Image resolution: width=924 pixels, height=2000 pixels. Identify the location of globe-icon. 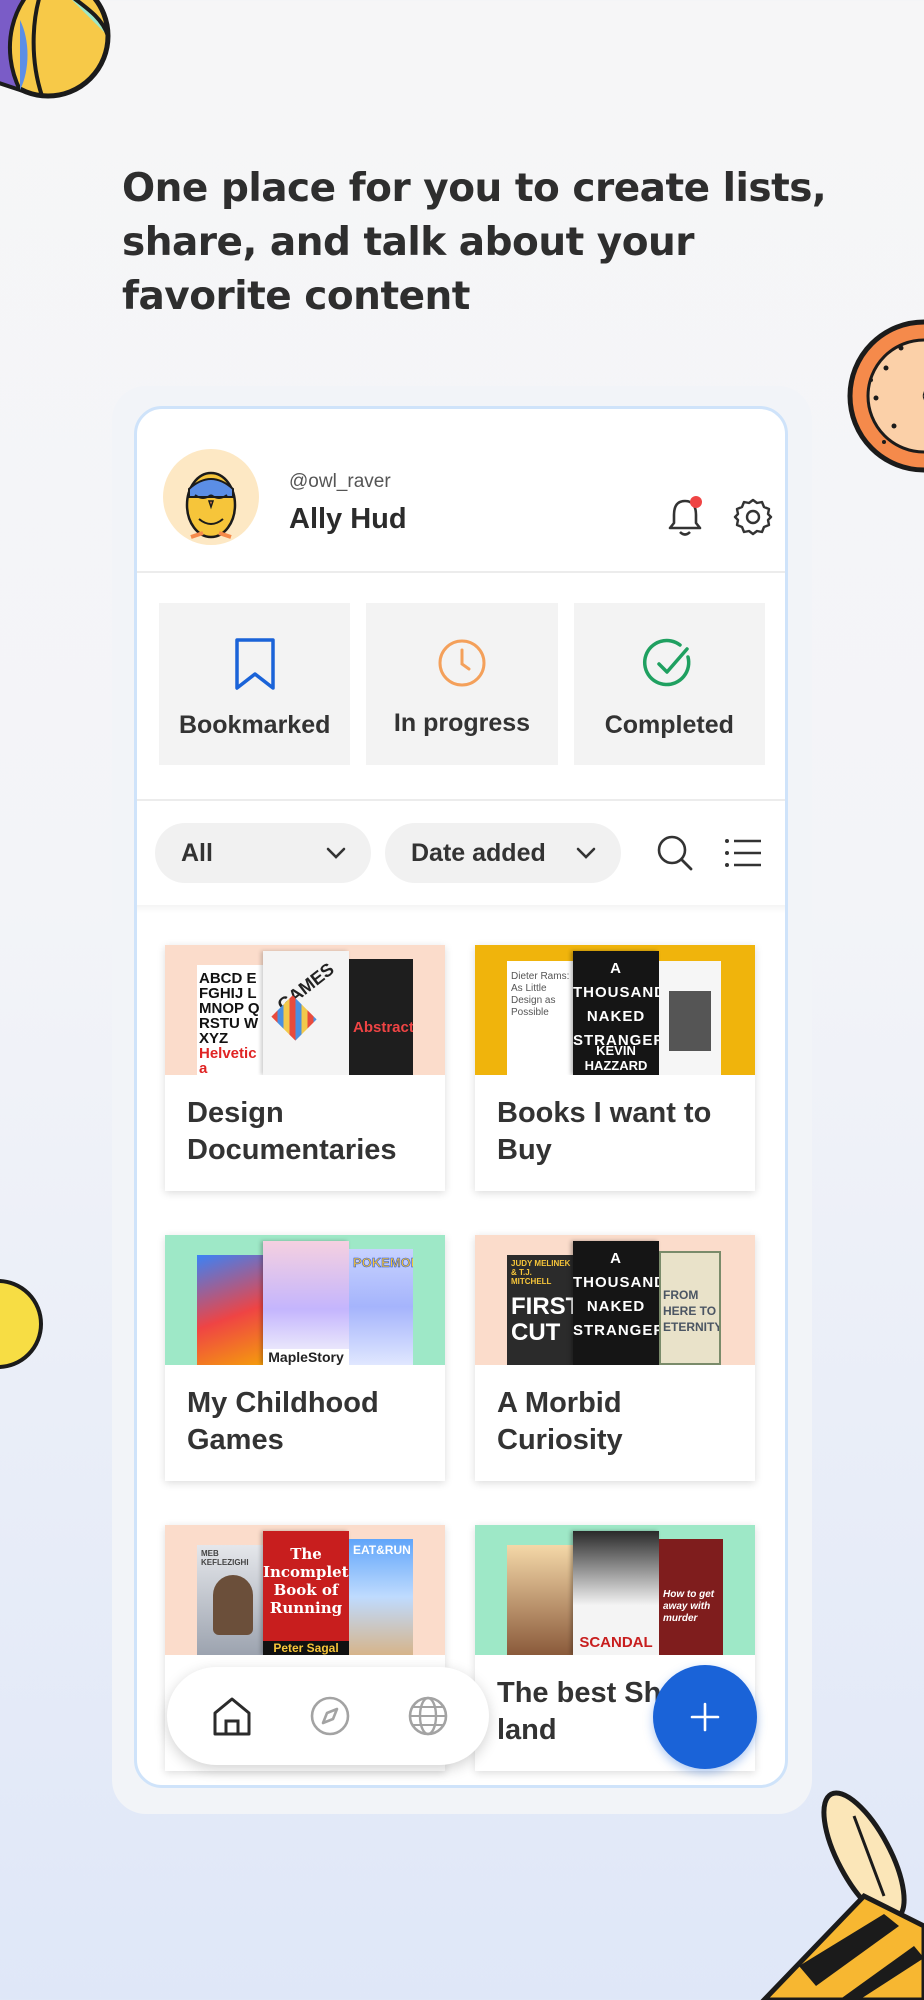
(428, 1716).